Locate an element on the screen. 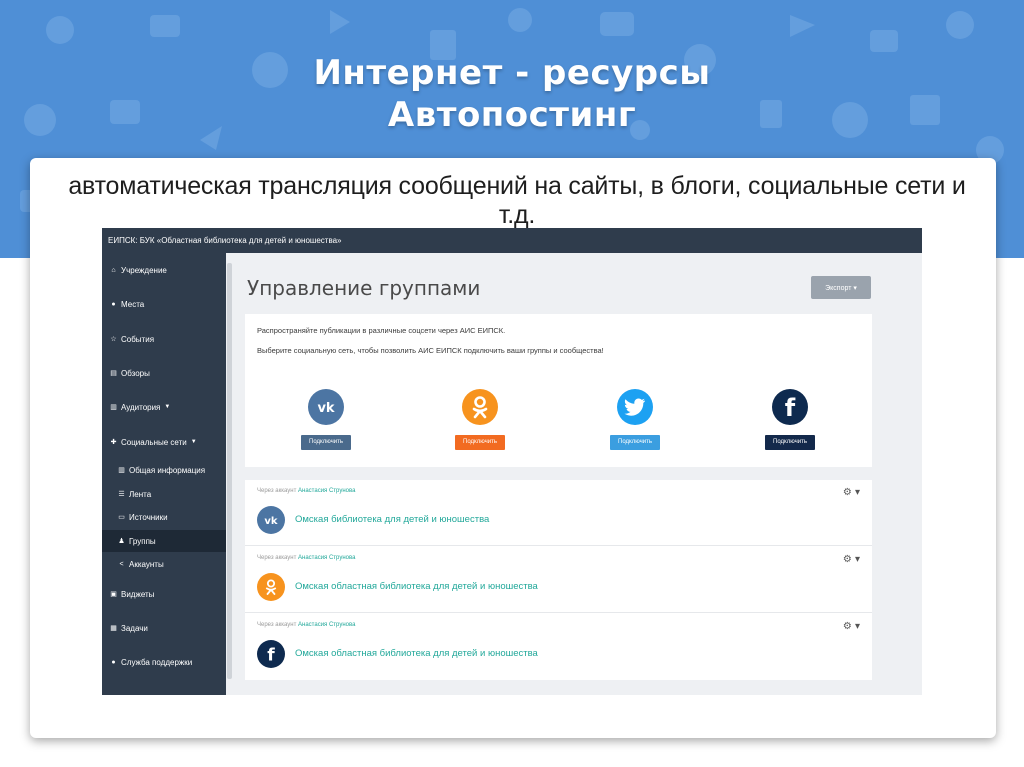 This screenshot has width=1024, height=767. sidebar-item-label: Аудитория is located at coordinates (141, 407).